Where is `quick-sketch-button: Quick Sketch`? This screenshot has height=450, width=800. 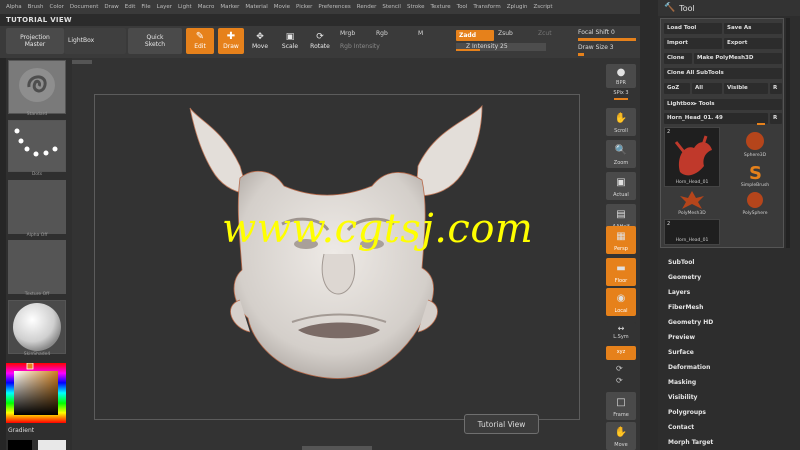
quick-sketch-button: Quick Sketch is located at coordinates (155, 41).